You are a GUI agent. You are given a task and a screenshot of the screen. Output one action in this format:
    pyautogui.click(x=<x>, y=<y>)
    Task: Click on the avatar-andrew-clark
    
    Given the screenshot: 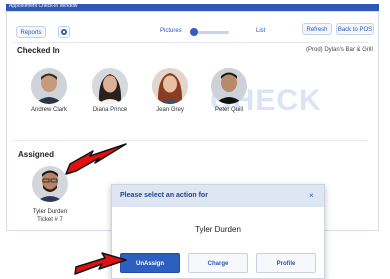 What is the action you would take?
    pyautogui.click(x=49, y=86)
    